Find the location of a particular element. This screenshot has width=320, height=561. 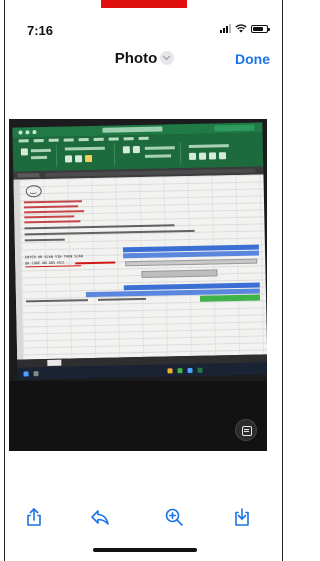

zoom-button is located at coordinates (174, 517).